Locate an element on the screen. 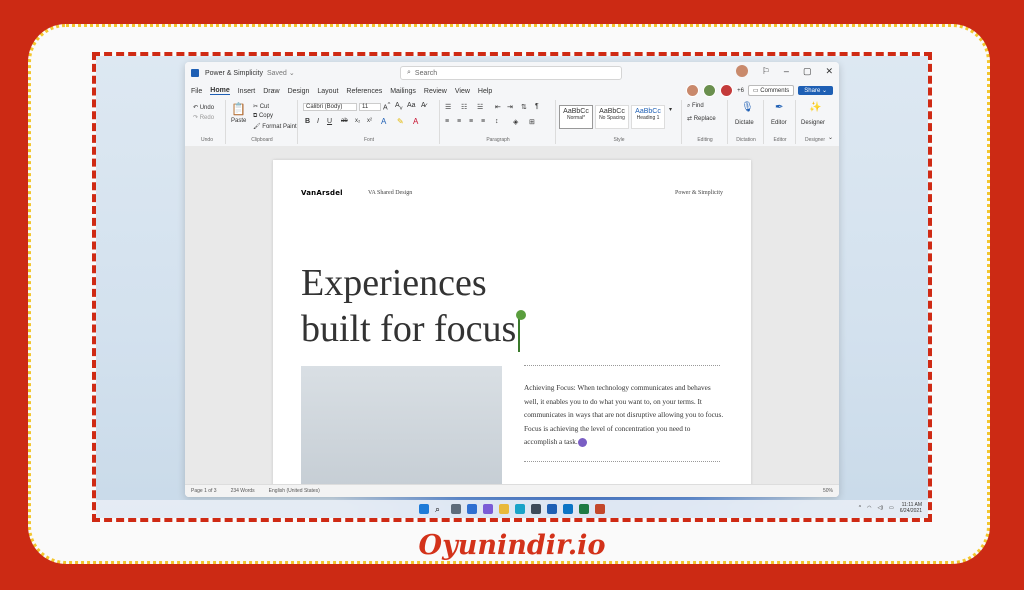  designer-button: Designer is located at coordinates (813, 123).